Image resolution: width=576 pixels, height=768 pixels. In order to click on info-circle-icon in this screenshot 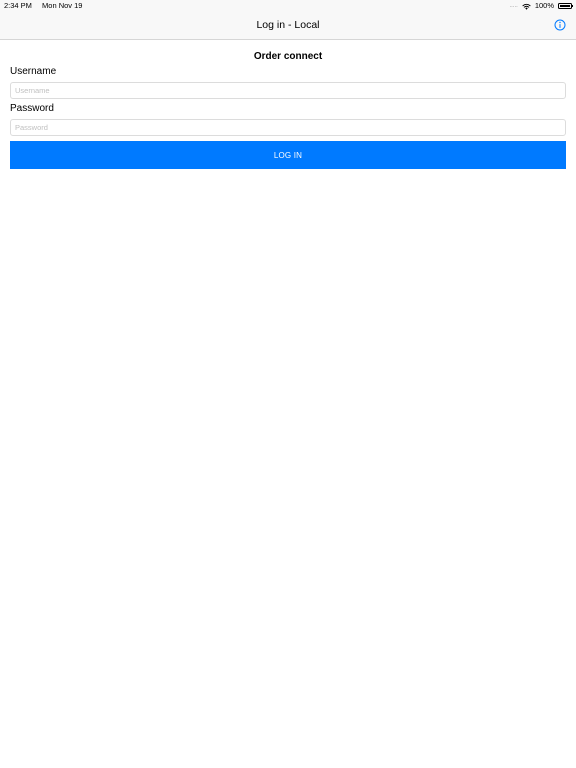, I will do `click(560, 25)`.